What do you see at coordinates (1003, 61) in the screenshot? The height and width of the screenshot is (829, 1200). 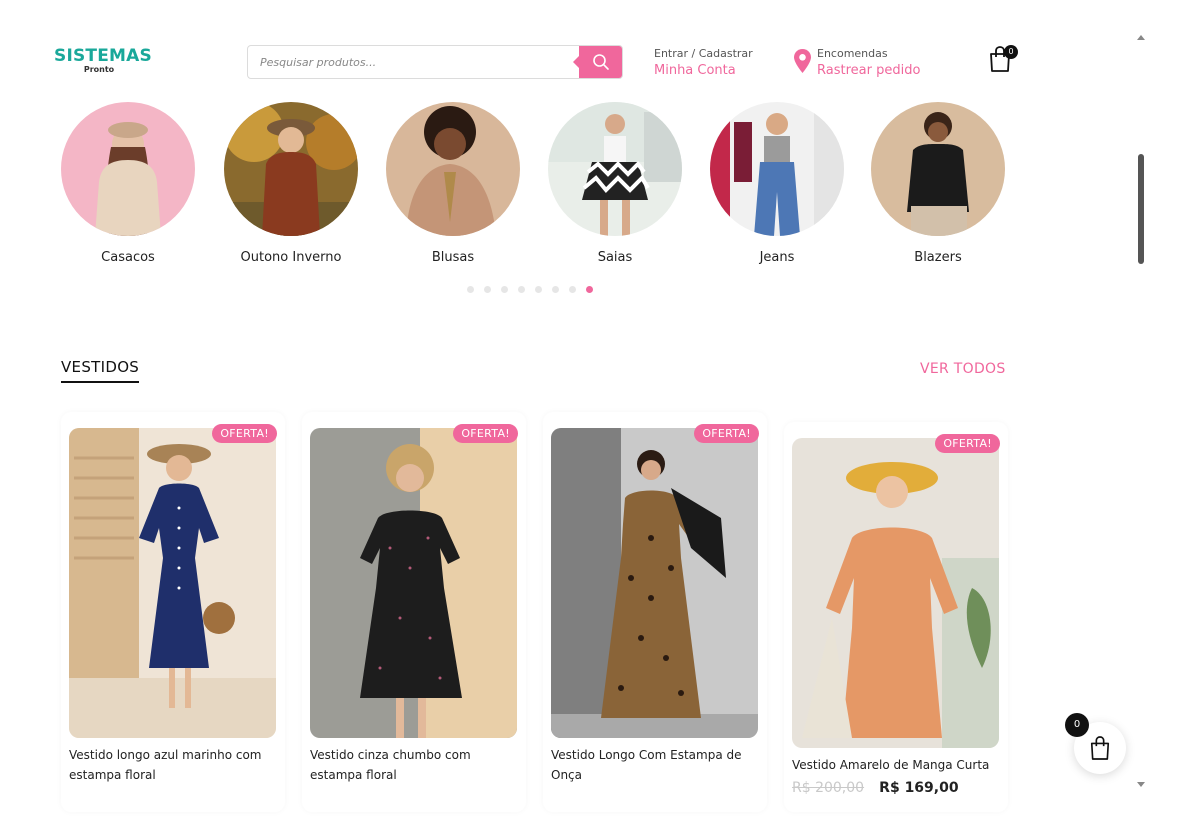 I see `header-cart-button: 0` at bounding box center [1003, 61].